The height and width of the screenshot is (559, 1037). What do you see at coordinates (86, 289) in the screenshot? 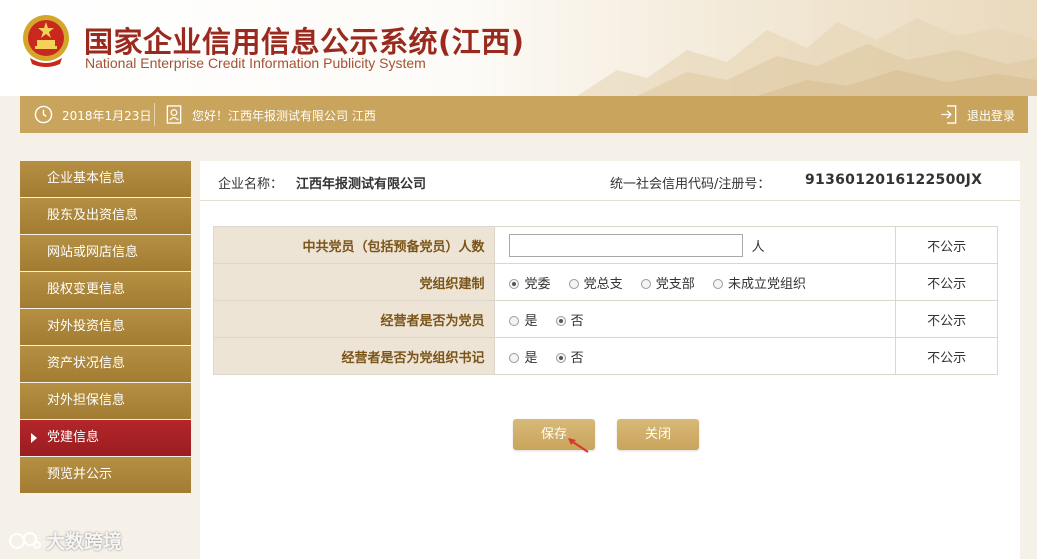
I see `sidebar-item-label: 股权变更信息` at bounding box center [86, 289].